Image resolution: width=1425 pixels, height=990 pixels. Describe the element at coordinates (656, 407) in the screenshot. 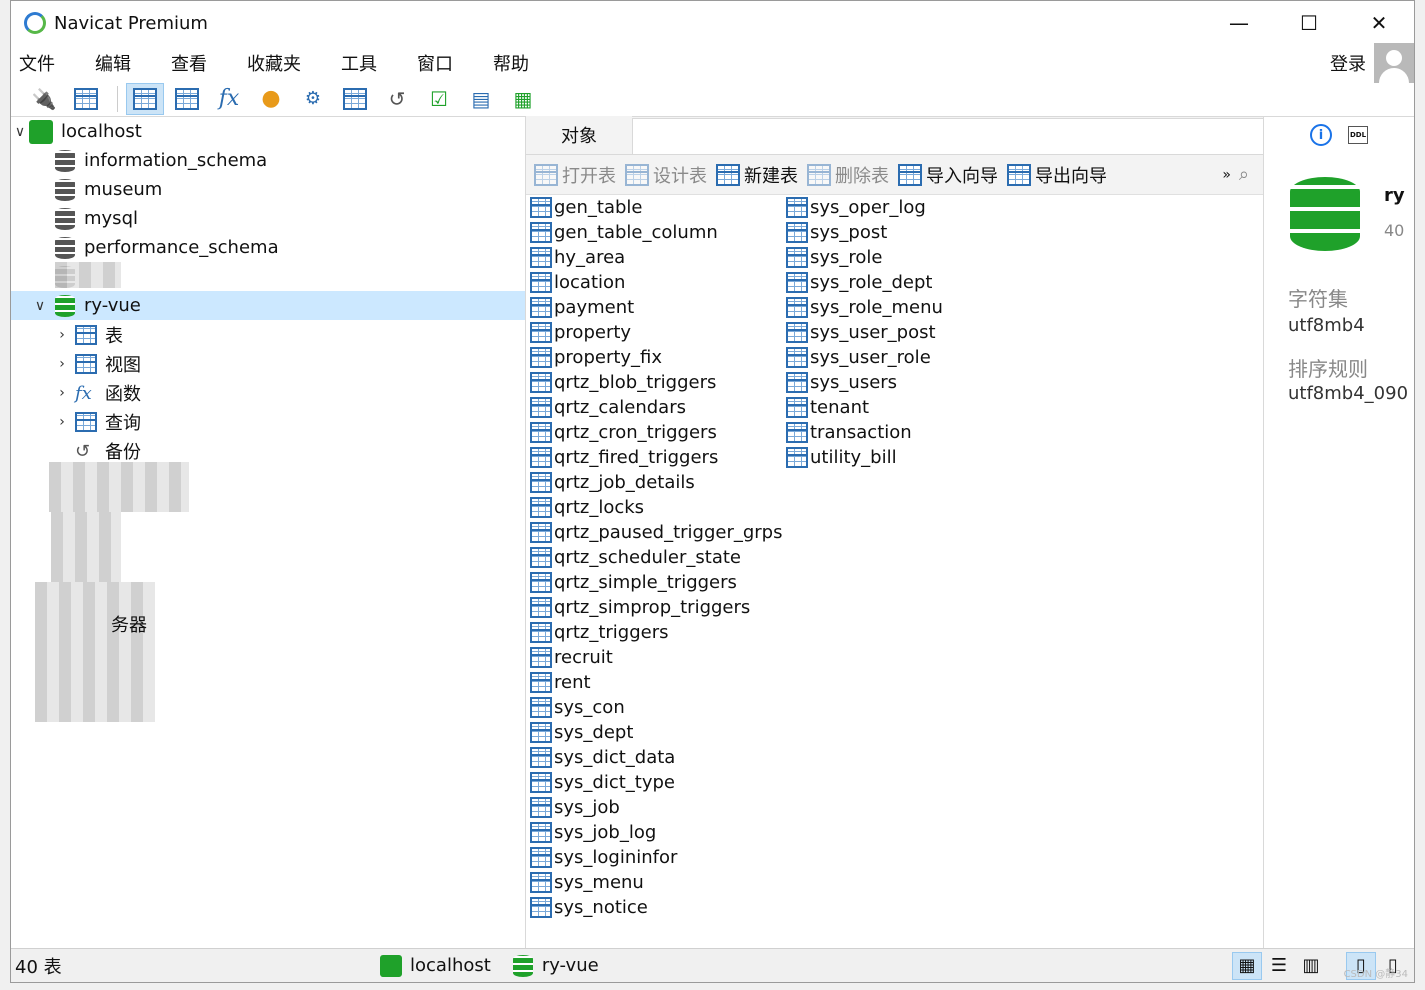

I see `table-row: qrtz_calendars` at that location.